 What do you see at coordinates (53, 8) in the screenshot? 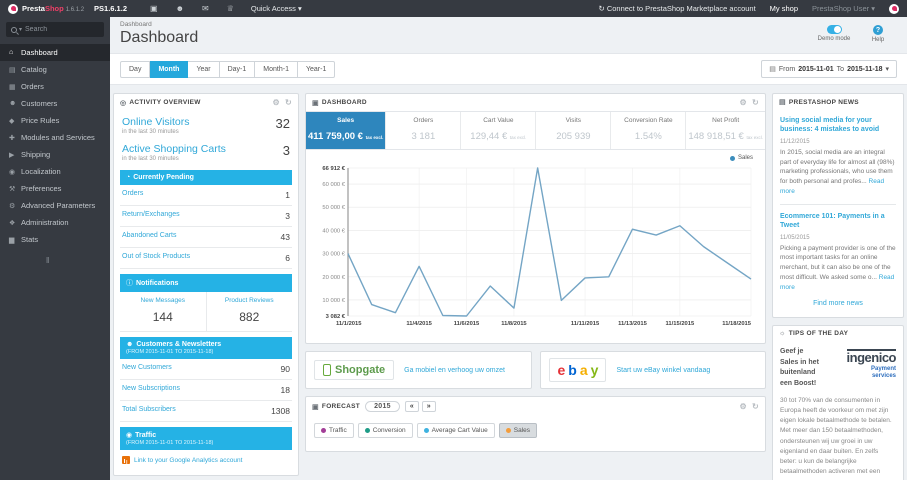
I see `brand-wordmark: PrestaShop 1.6.1.2` at bounding box center [53, 8].